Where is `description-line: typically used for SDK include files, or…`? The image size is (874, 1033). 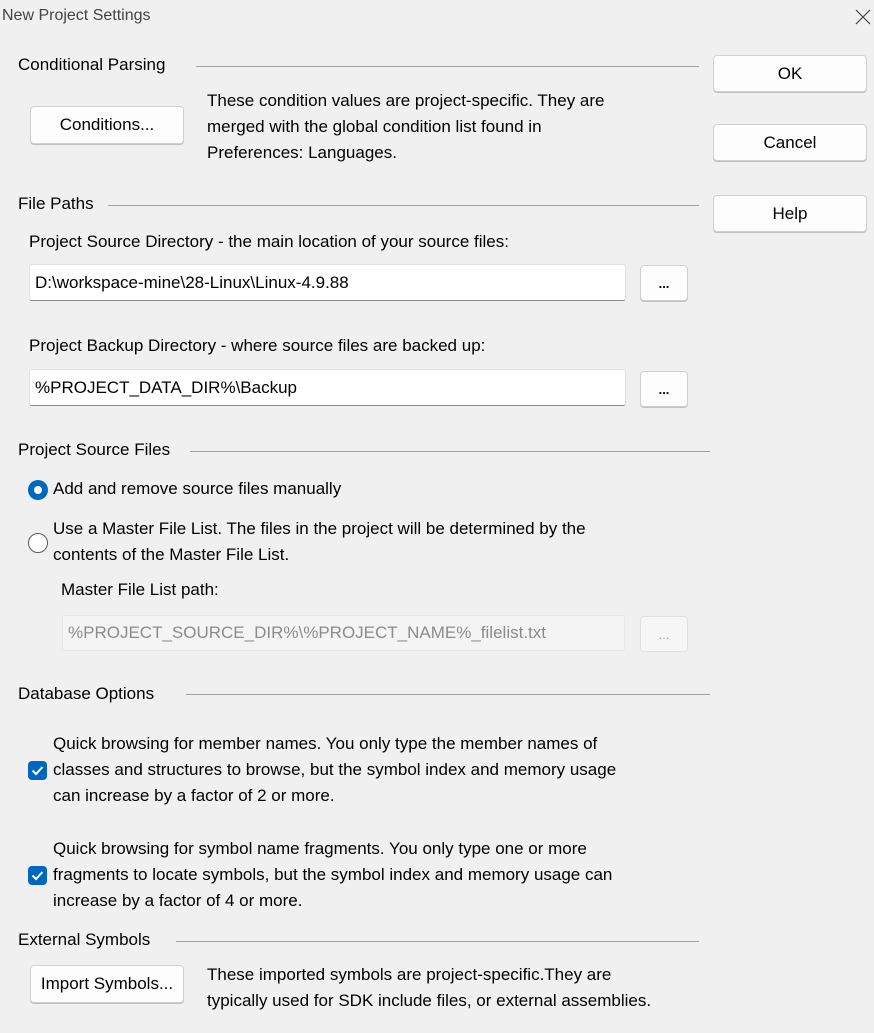 description-line: typically used for SDK include files, or… is located at coordinates (429, 1000).